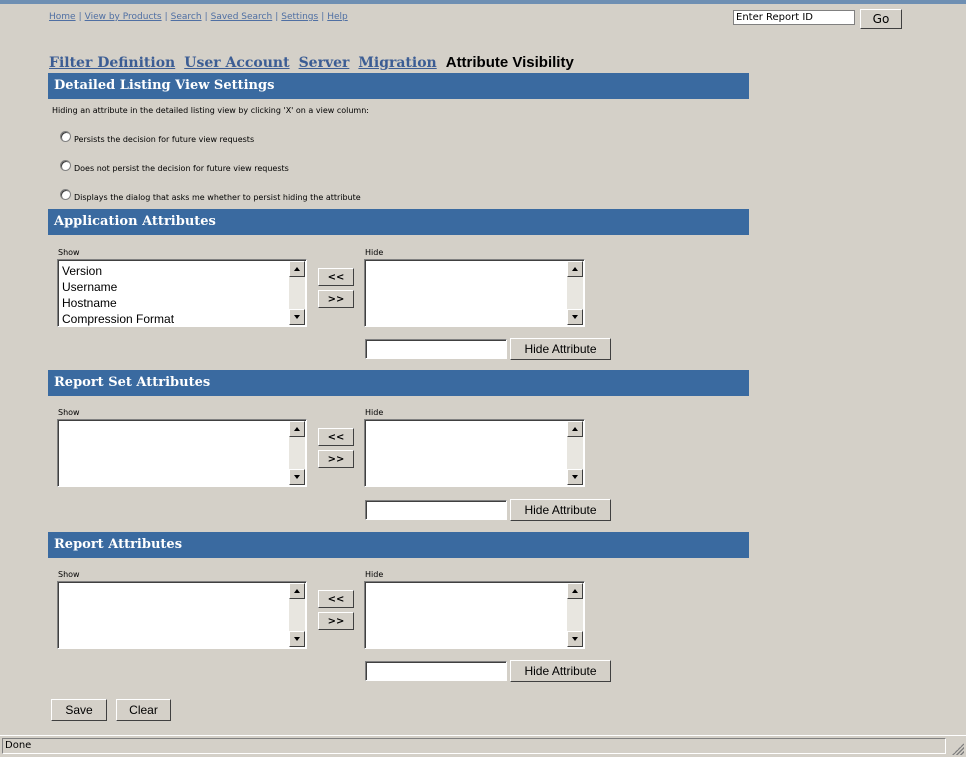  Describe the element at coordinates (324, 63) in the screenshot. I see `tab-server: Server` at that location.